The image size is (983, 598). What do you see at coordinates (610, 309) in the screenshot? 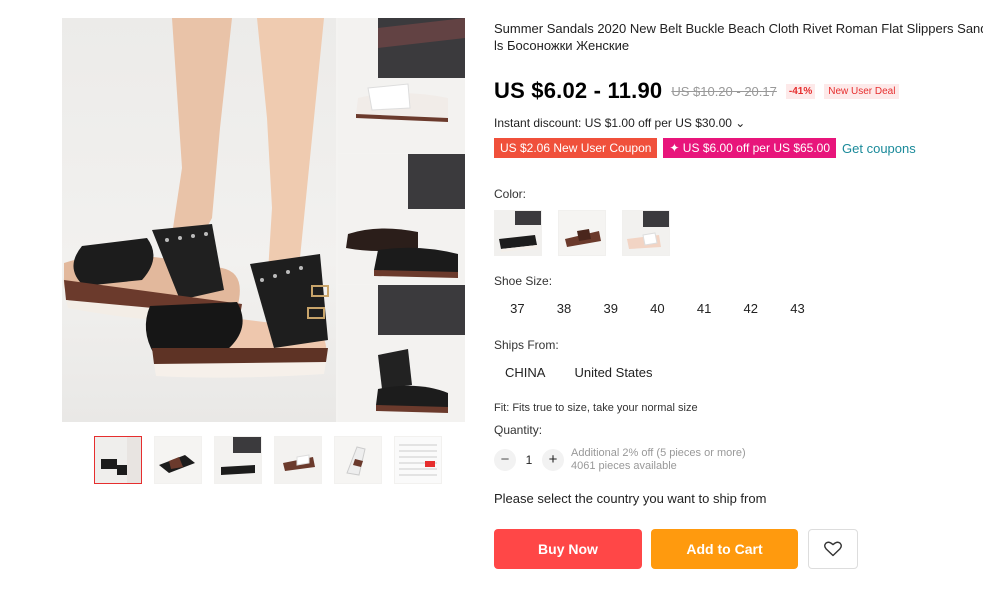
I see `size-option-39: 39` at bounding box center [610, 309].